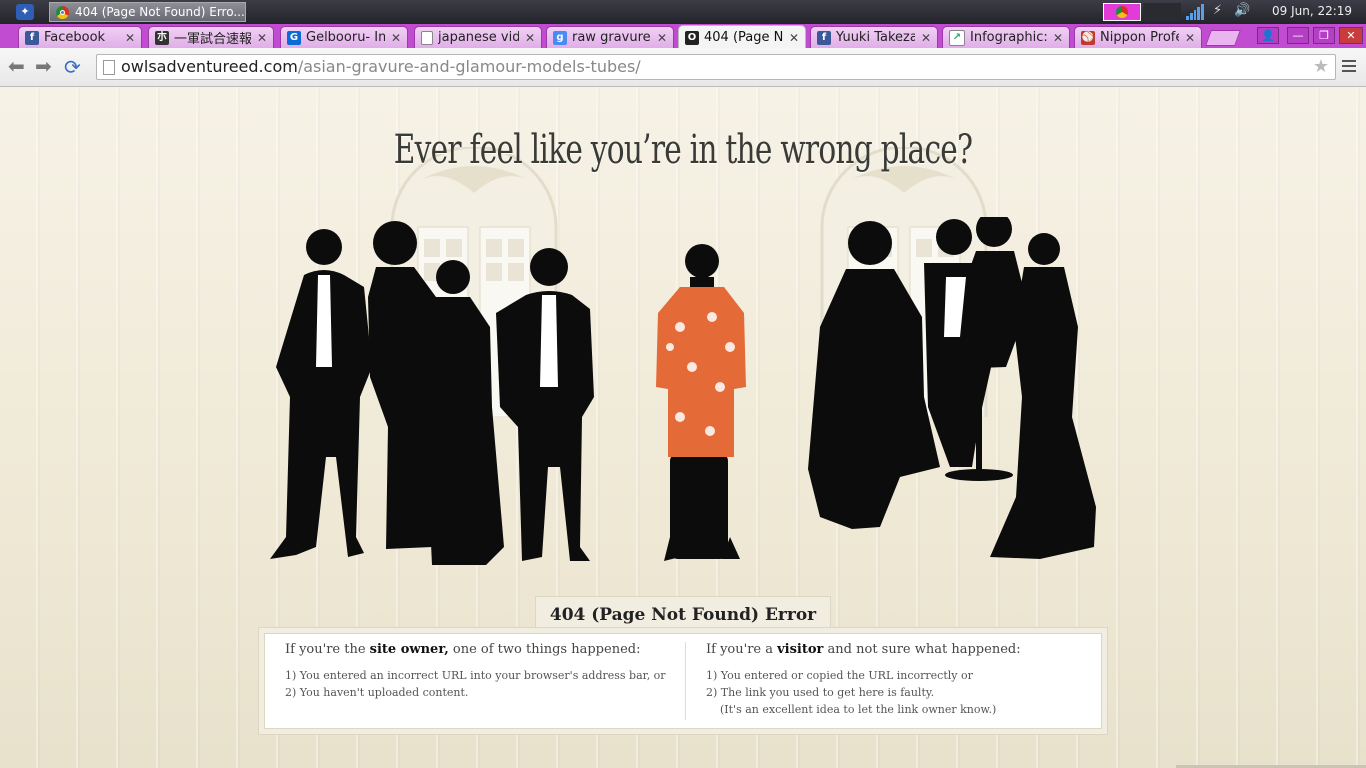  What do you see at coordinates (800, 649) in the screenshot?
I see `lead-bold: visitor` at bounding box center [800, 649].